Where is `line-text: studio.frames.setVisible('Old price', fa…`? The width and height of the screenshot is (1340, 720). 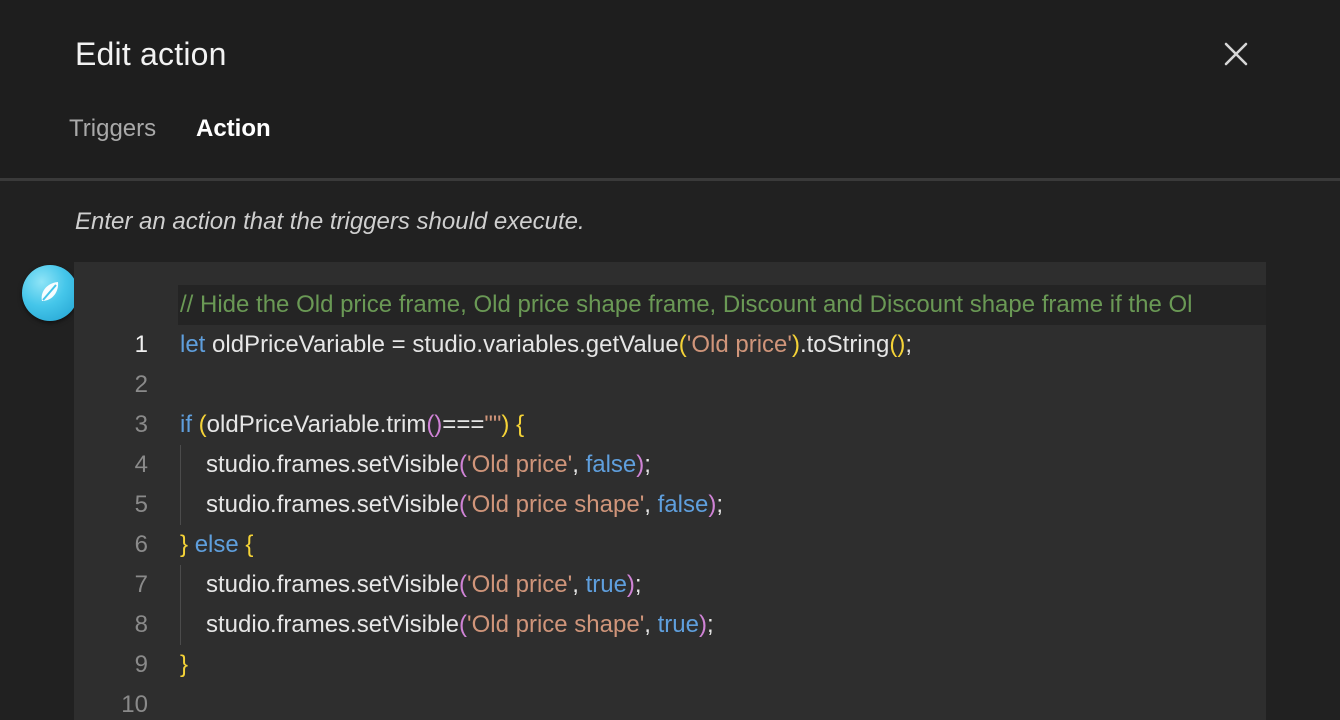 line-text: studio.frames.setVisible('Old price', fa… is located at coordinates (428, 464).